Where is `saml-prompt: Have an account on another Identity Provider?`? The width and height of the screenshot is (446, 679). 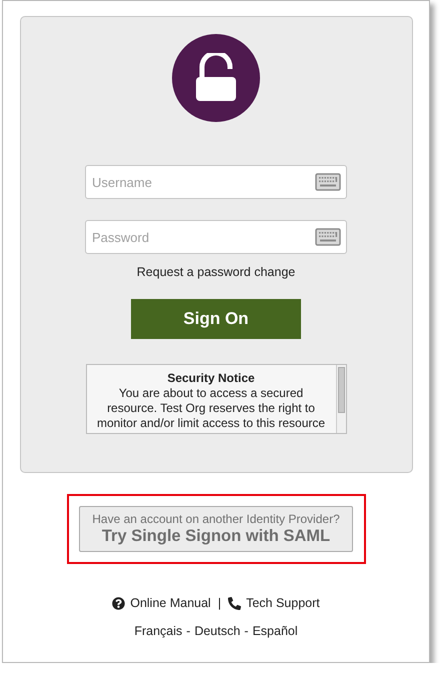 saml-prompt: Have an account on another Identity Provider? is located at coordinates (216, 519).